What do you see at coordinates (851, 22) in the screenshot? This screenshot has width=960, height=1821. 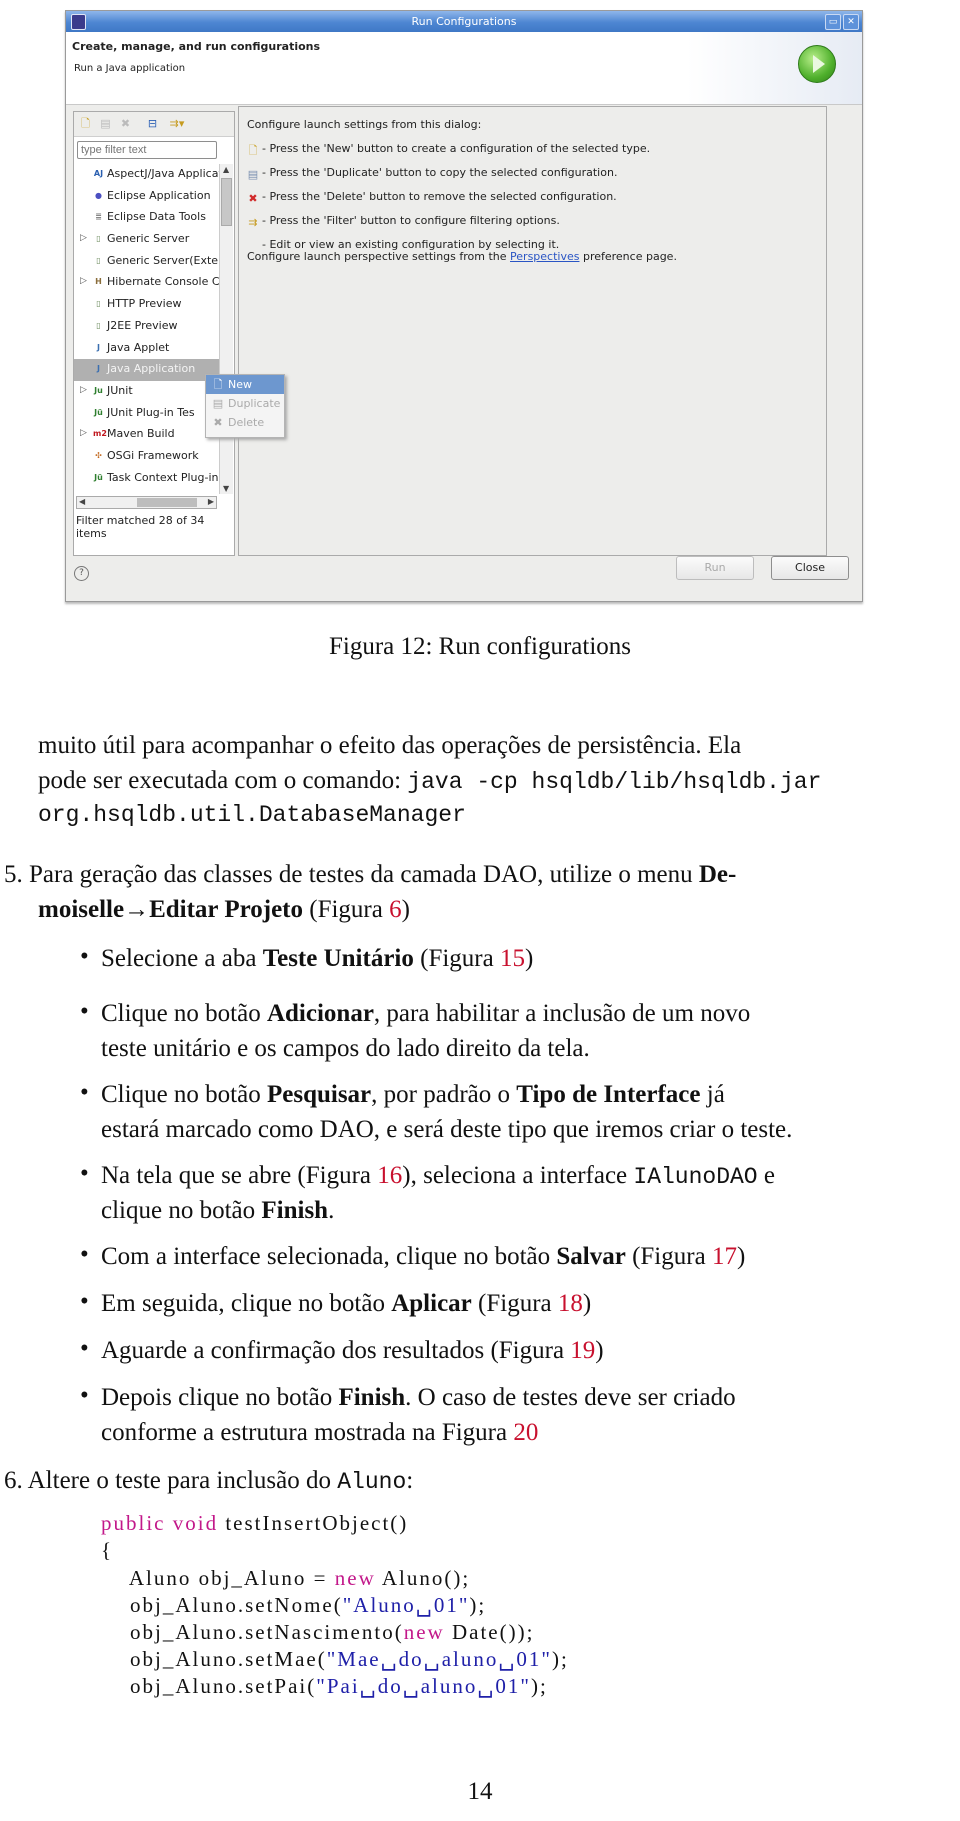 I see `close-window-icon: ✕` at bounding box center [851, 22].